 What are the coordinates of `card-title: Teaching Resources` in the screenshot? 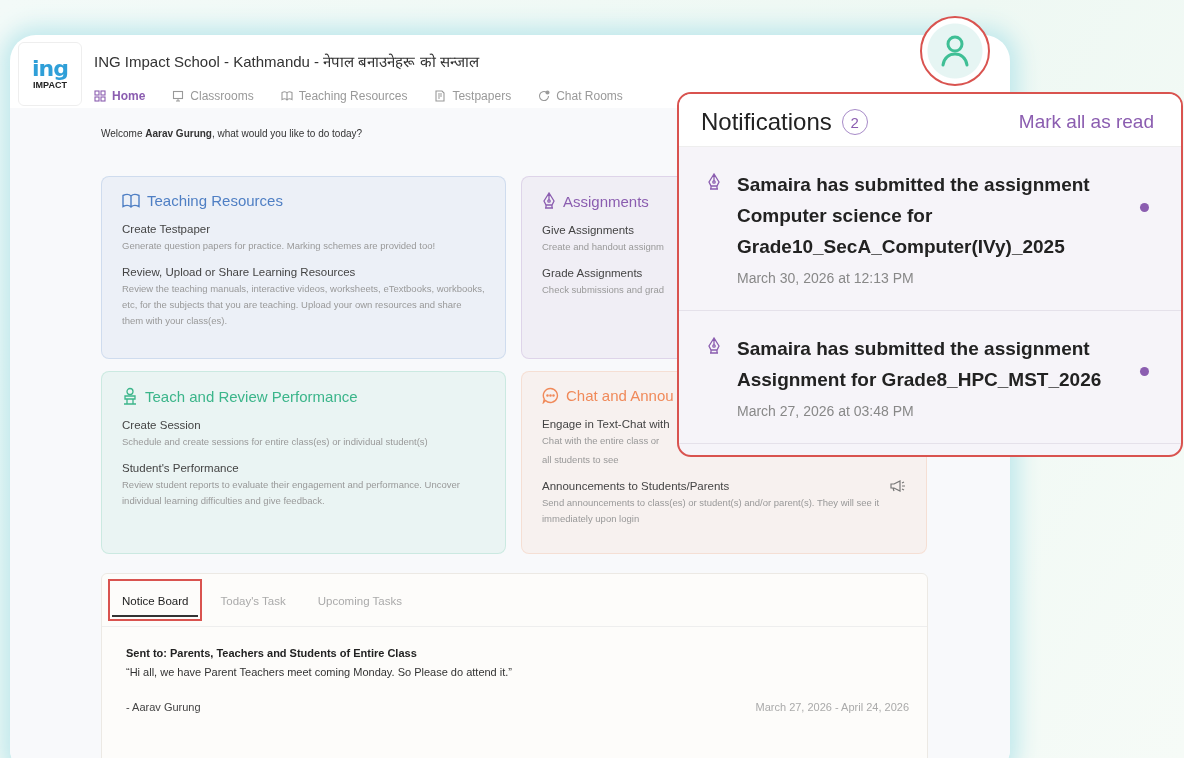 It's located at (215, 200).